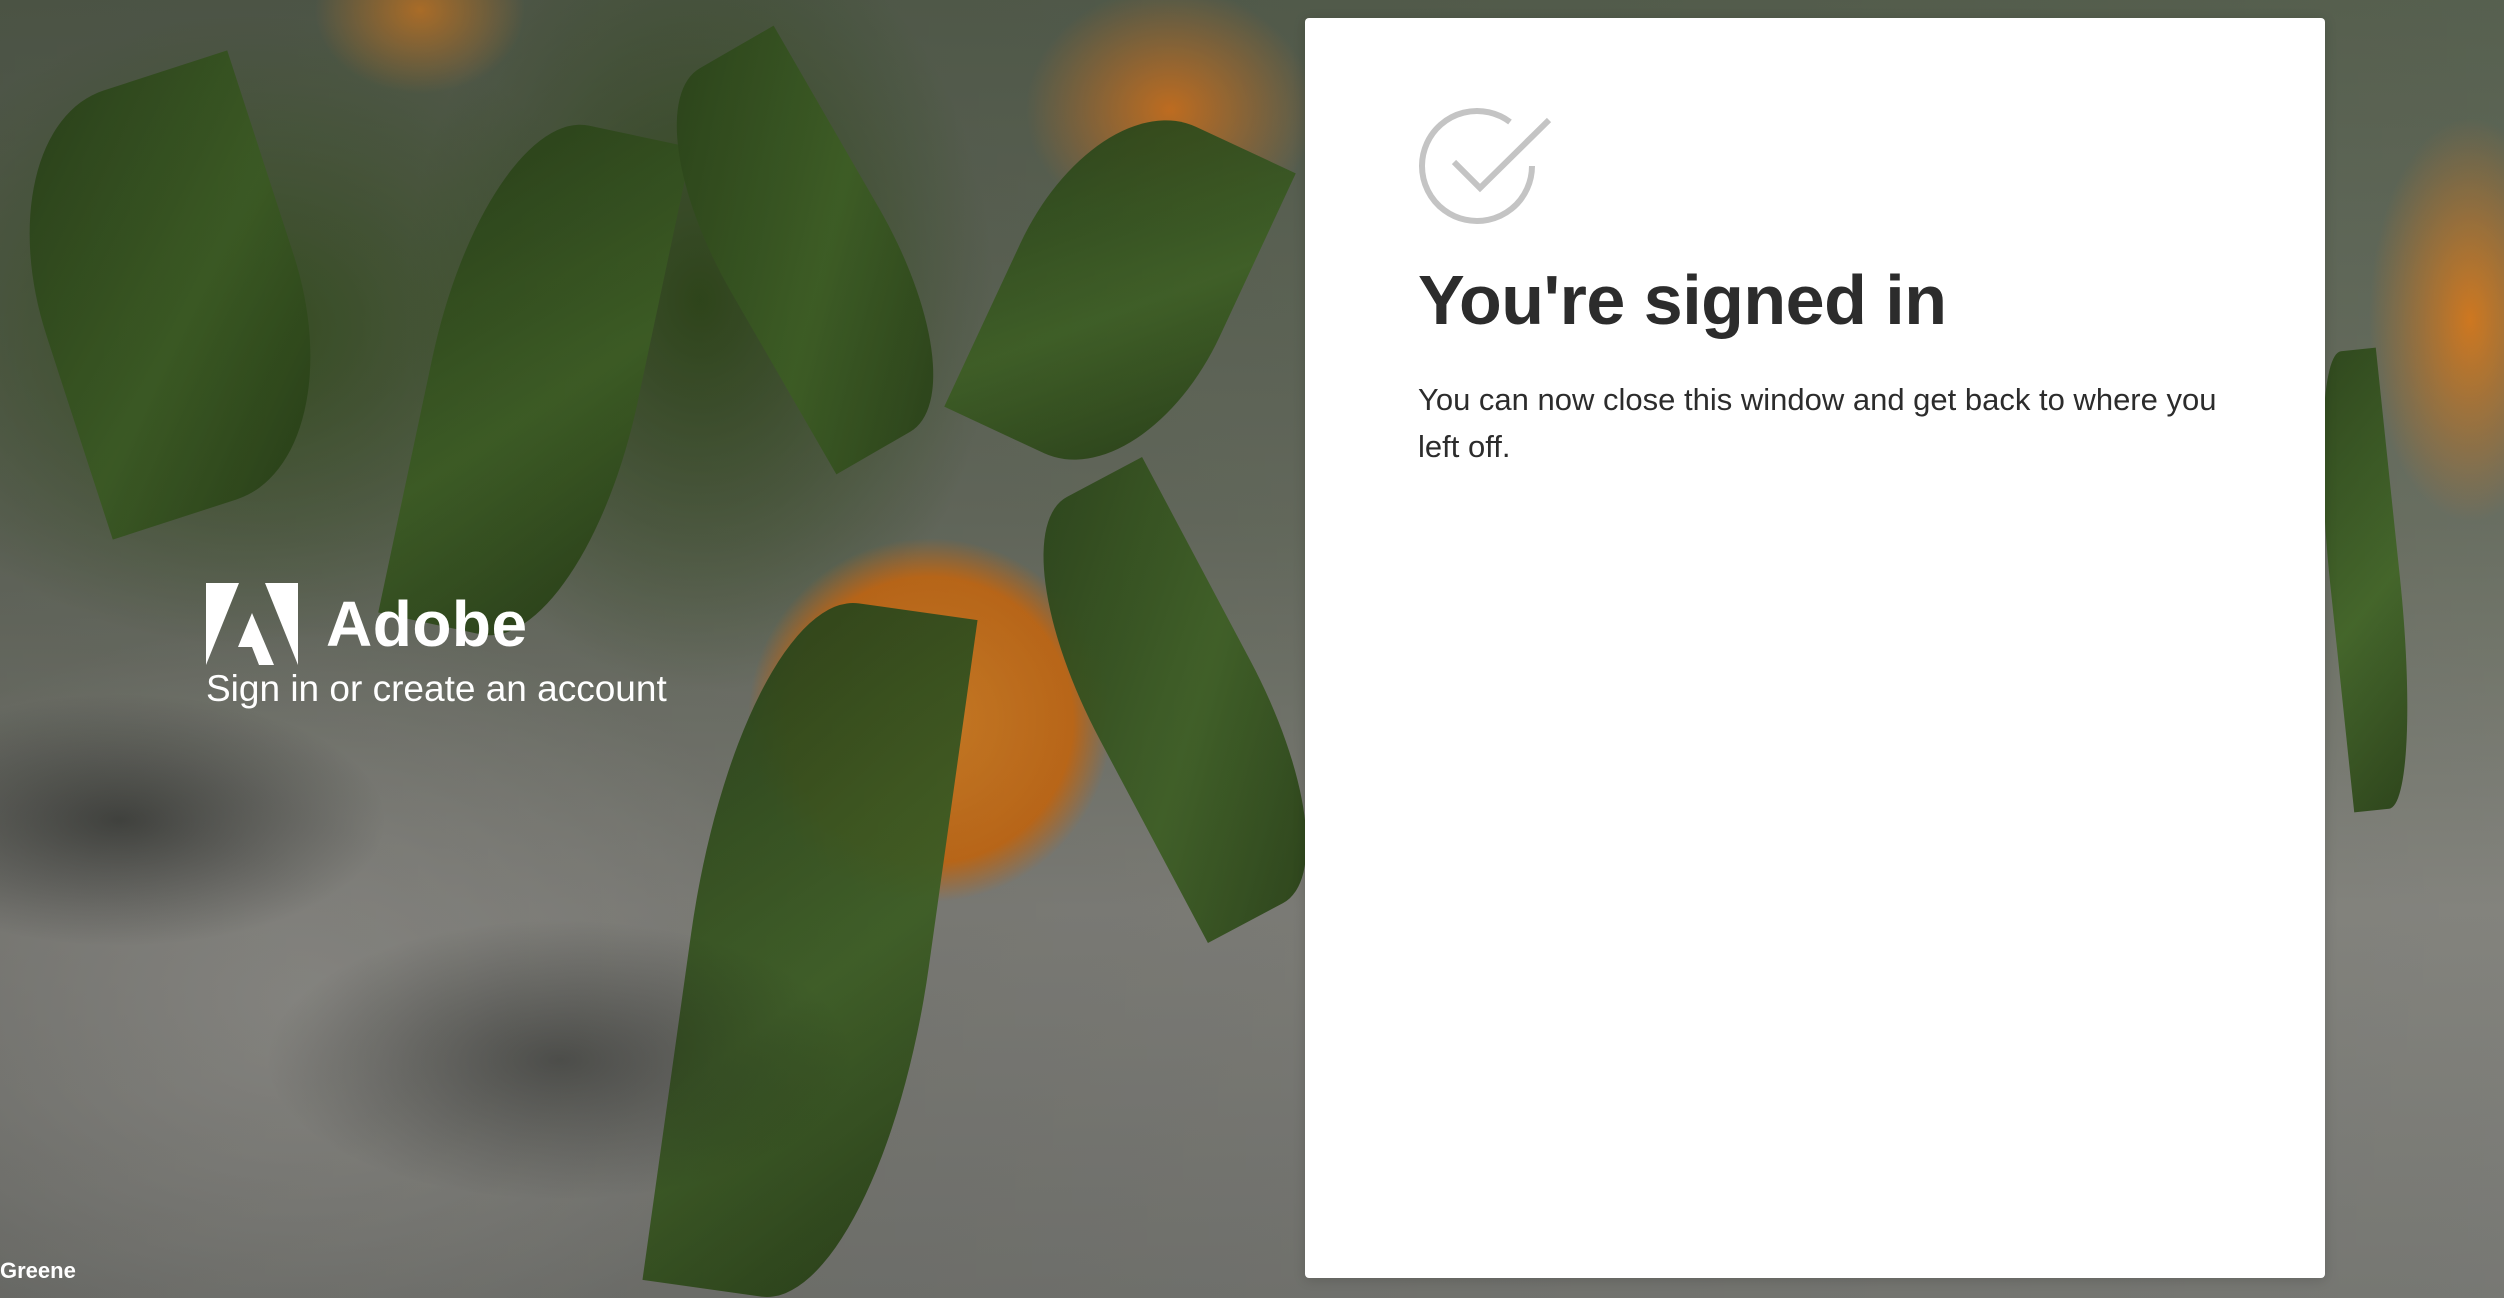  I want to click on adobe-logo-icon, so click(252, 624).